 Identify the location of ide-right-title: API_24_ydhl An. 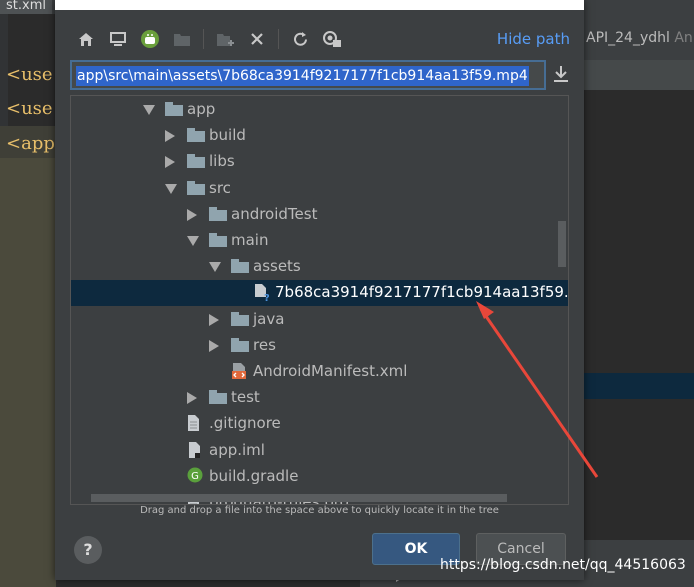
(639, 38).